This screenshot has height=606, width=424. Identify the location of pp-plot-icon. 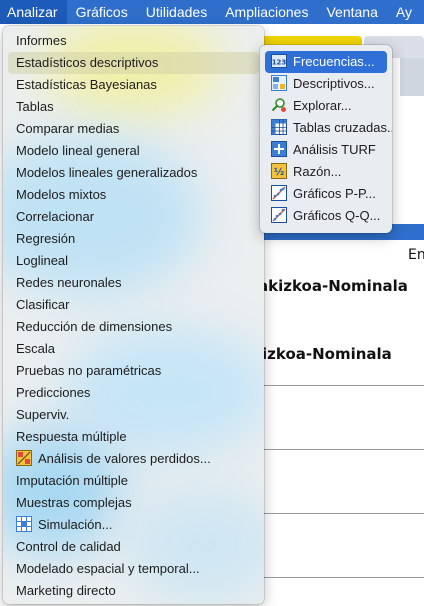
(279, 193).